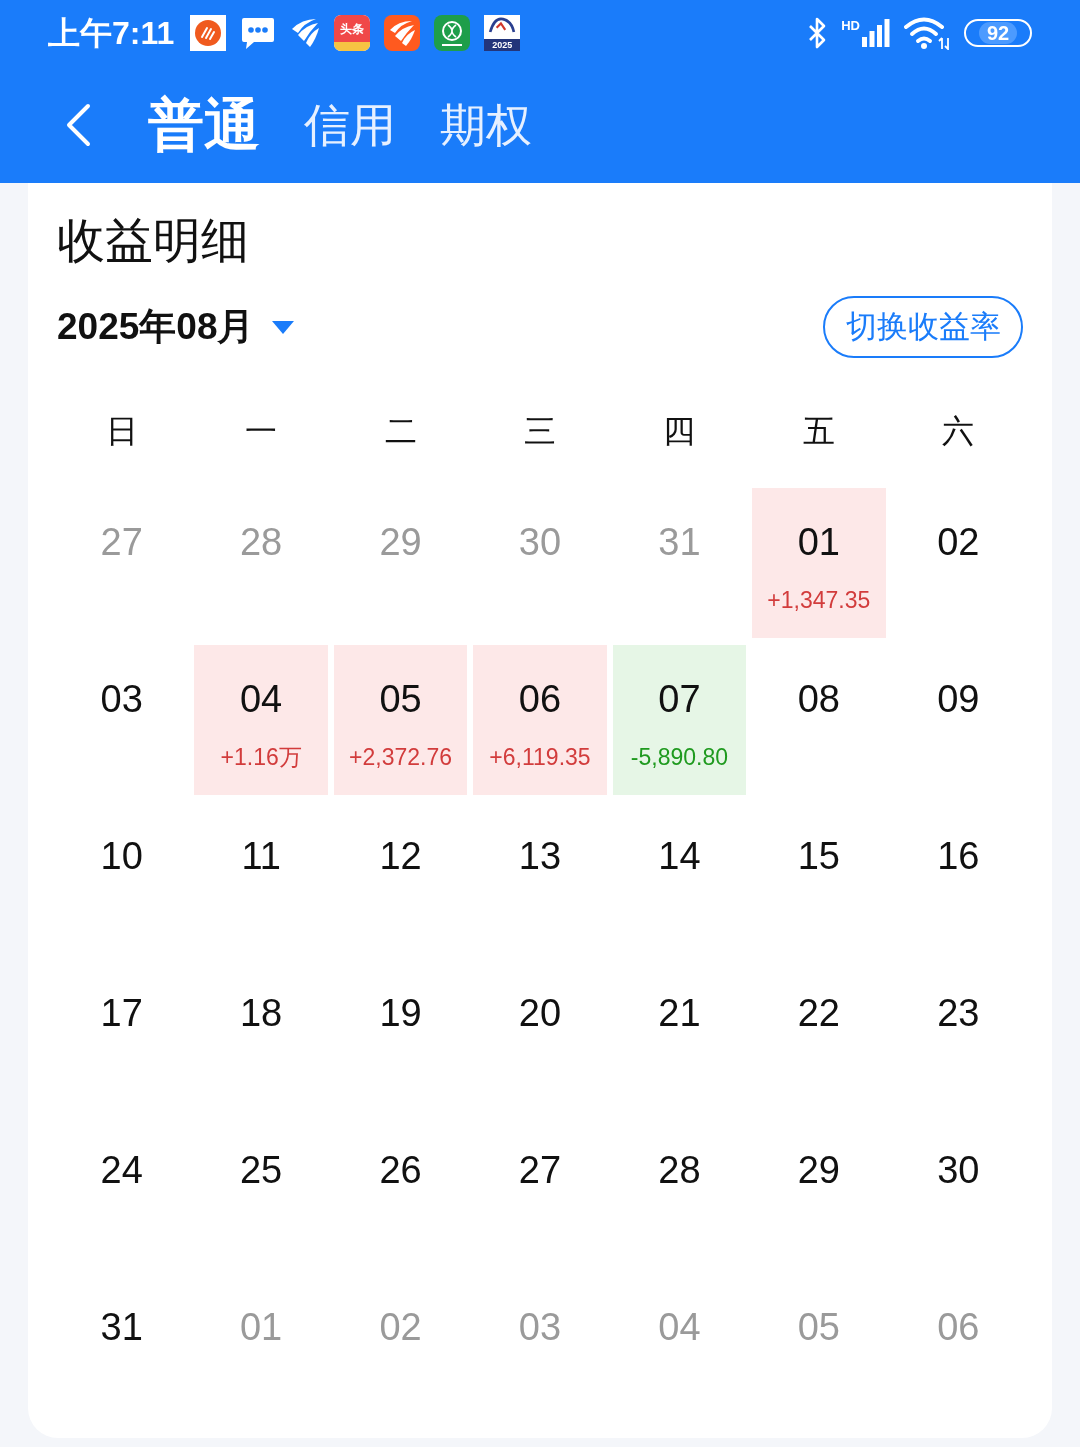 This screenshot has width=1080, height=1447. I want to click on day-number: 21, so click(679, 1013).